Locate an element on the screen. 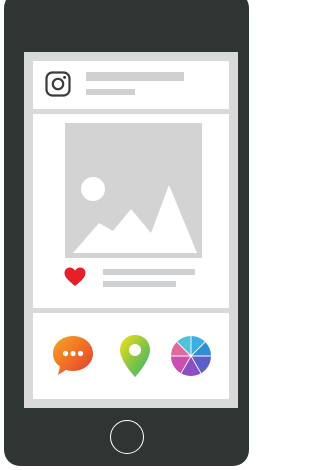  heart-icon is located at coordinates (75, 277).